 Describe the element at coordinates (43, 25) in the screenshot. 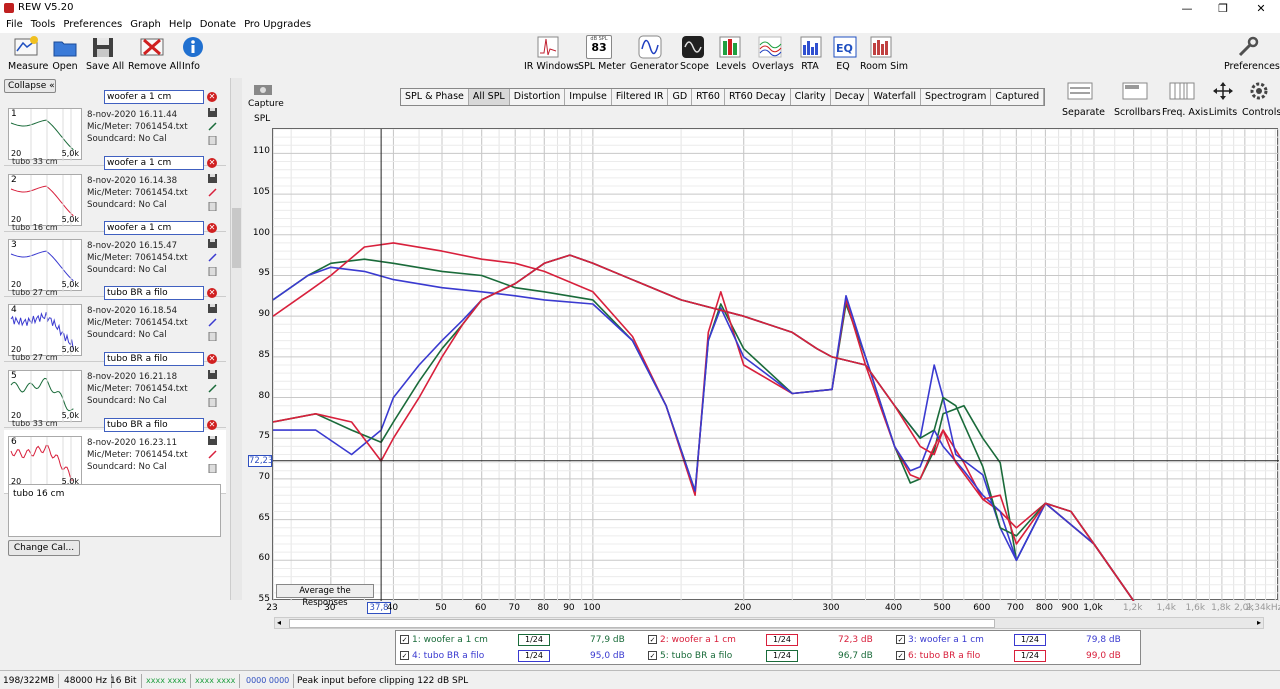

I see `menu-tools: Tools` at that location.